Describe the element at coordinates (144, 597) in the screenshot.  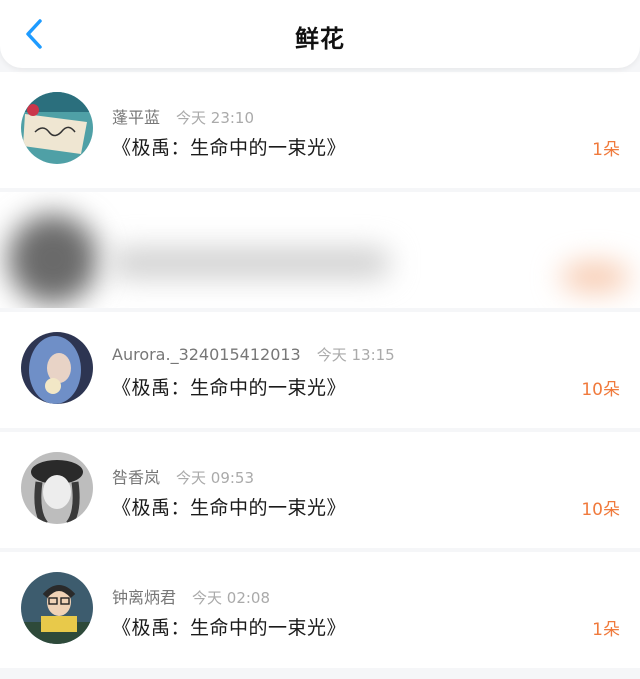
I see `user-name: 钟离炳君` at that location.